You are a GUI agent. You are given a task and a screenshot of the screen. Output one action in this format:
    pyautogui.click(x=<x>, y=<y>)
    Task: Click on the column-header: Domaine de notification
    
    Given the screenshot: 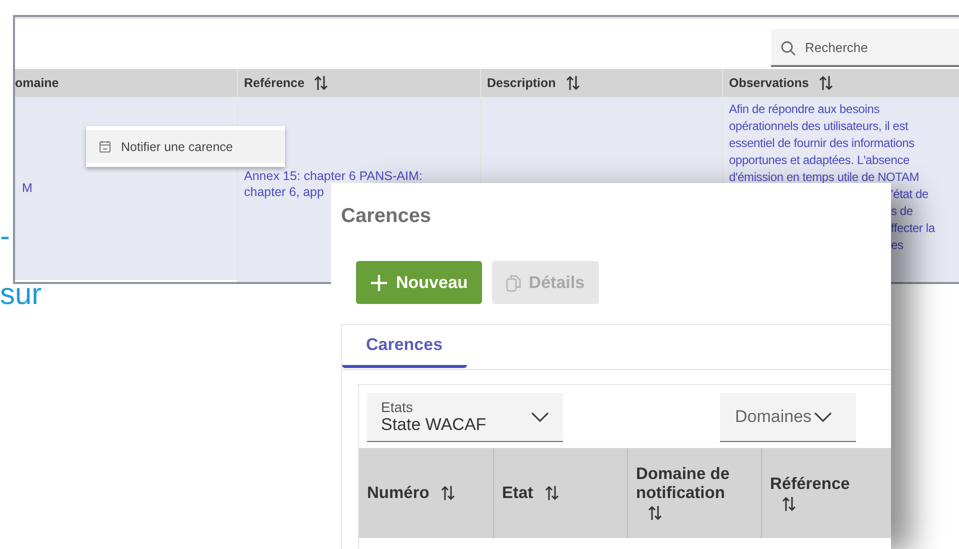 What is the action you would take?
    pyautogui.click(x=694, y=493)
    